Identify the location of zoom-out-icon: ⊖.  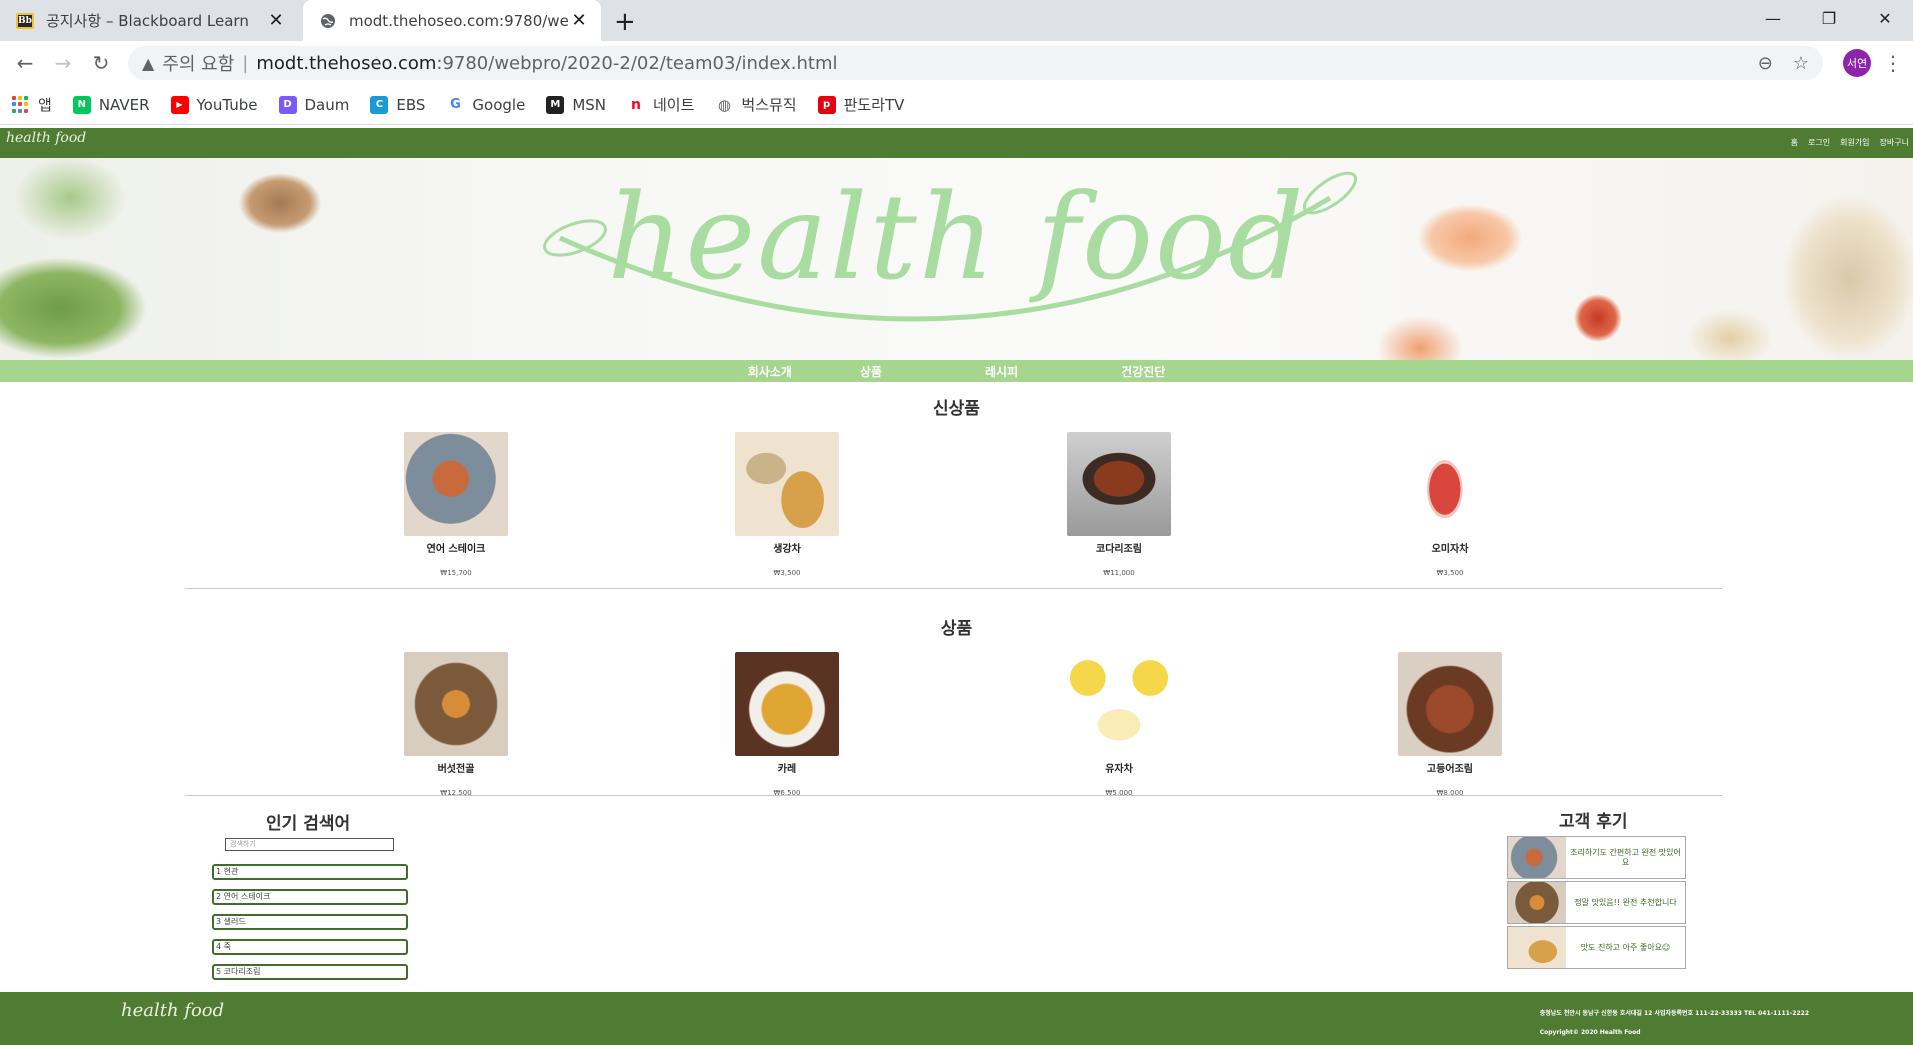
(1765, 63).